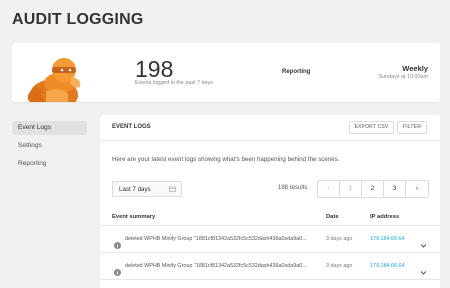 This screenshot has width=450, height=288. What do you see at coordinates (296, 72) in the screenshot?
I see `reporting-label: Reporting` at bounding box center [296, 72].